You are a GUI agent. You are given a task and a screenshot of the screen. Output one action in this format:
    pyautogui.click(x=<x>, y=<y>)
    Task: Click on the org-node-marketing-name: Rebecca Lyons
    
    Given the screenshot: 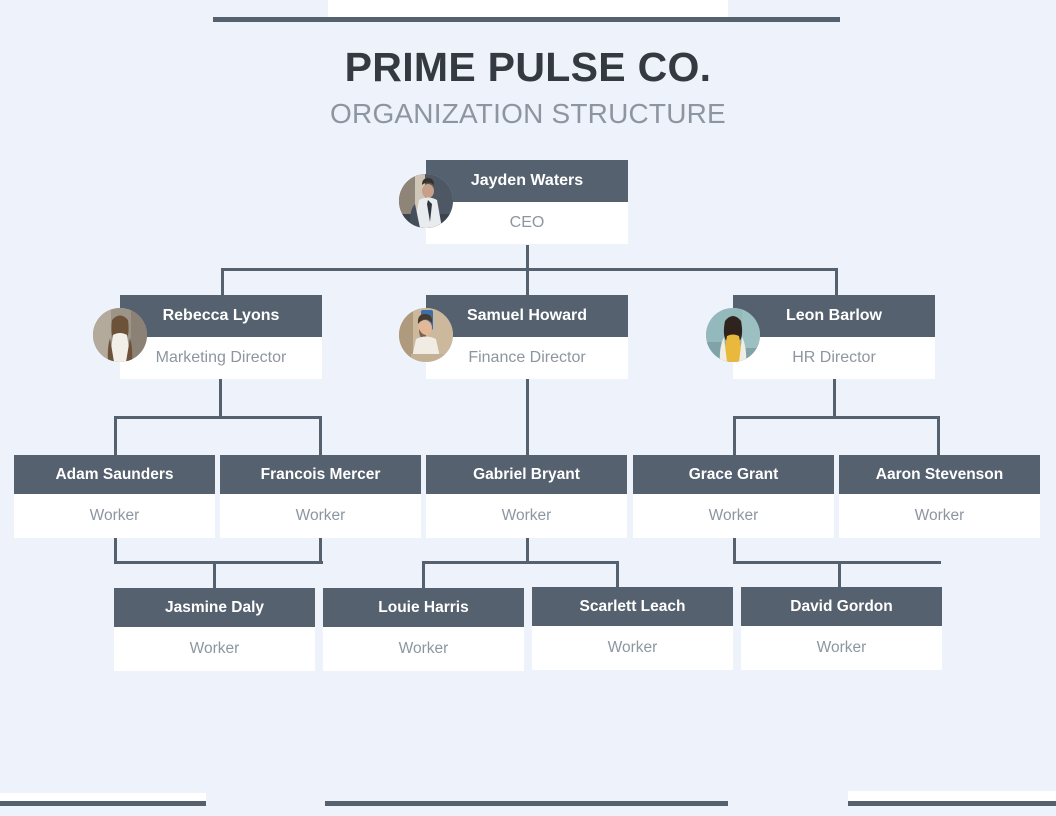 What is the action you would take?
    pyautogui.click(x=221, y=316)
    